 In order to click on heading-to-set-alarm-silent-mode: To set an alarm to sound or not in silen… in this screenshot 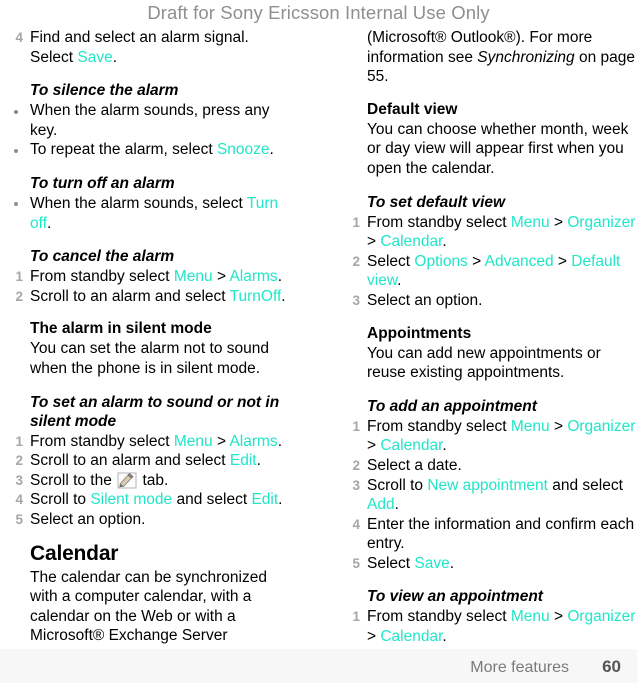, I will do `click(155, 411)`.